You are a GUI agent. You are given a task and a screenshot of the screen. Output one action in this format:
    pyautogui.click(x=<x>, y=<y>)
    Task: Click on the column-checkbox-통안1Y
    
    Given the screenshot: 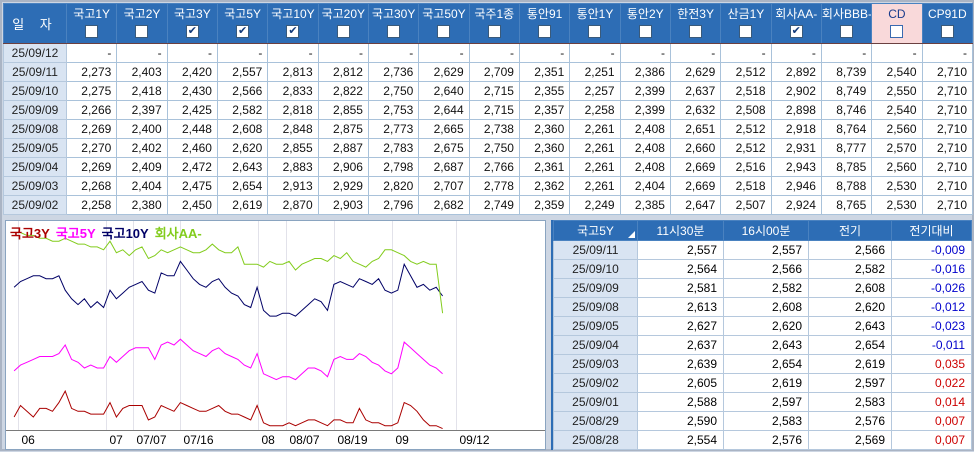 What is the action you would take?
    pyautogui.click(x=595, y=31)
    